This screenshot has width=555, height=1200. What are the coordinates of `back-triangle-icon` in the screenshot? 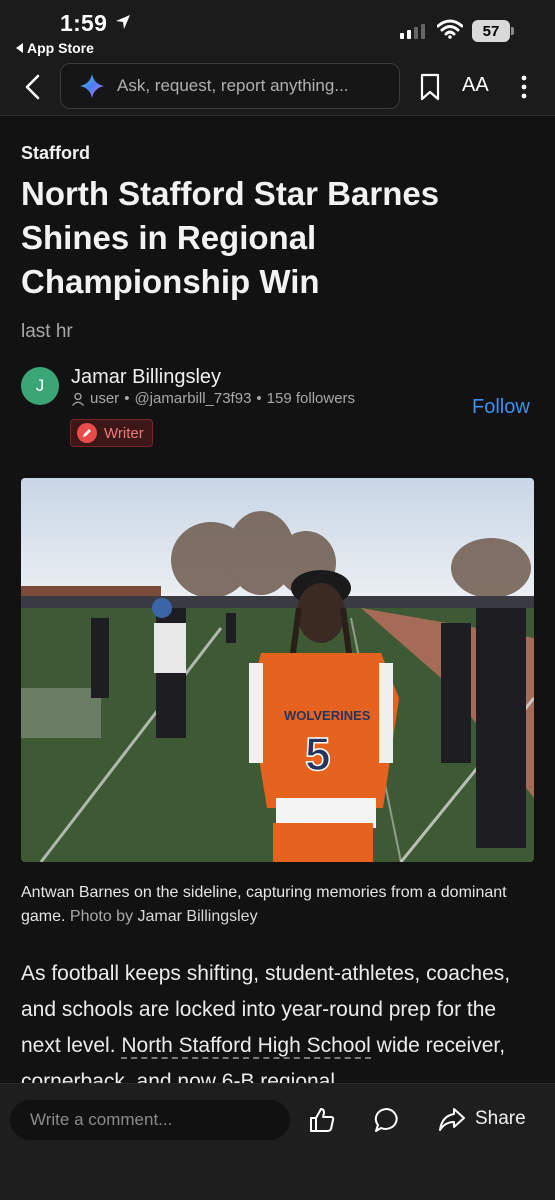 It's located at (19, 48).